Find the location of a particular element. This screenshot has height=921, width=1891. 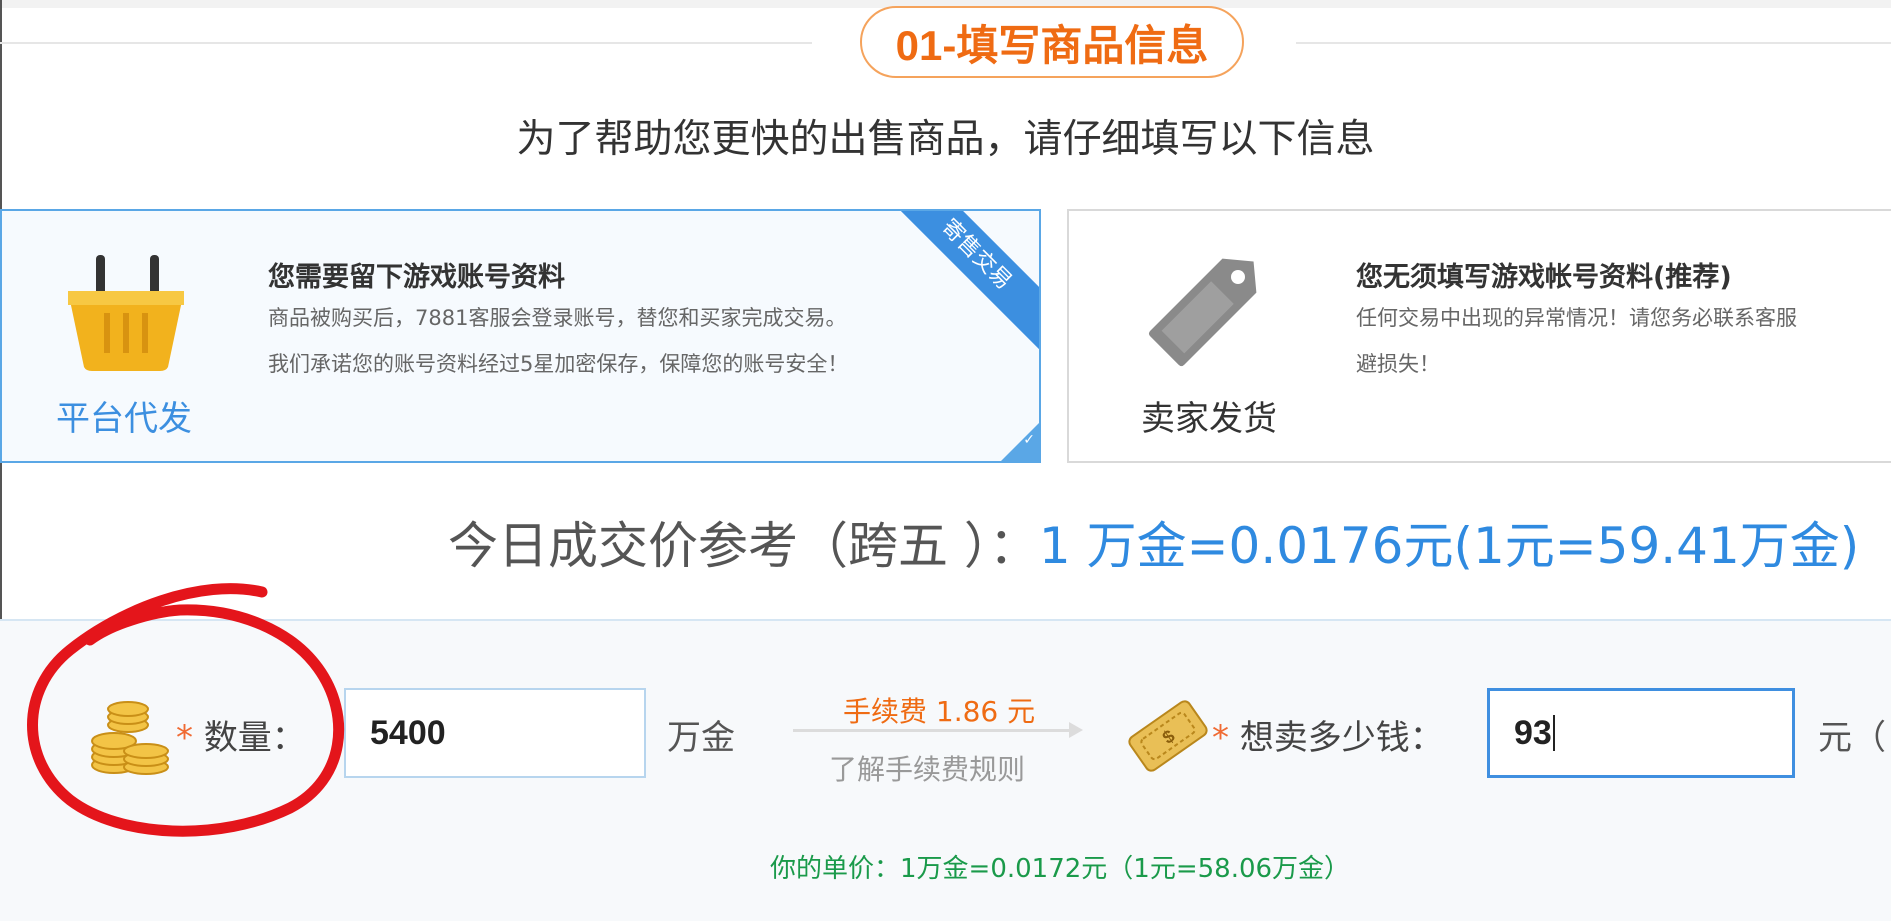

option-title-platform: 您需要留下游戏账号资料 is located at coordinates (416, 277).